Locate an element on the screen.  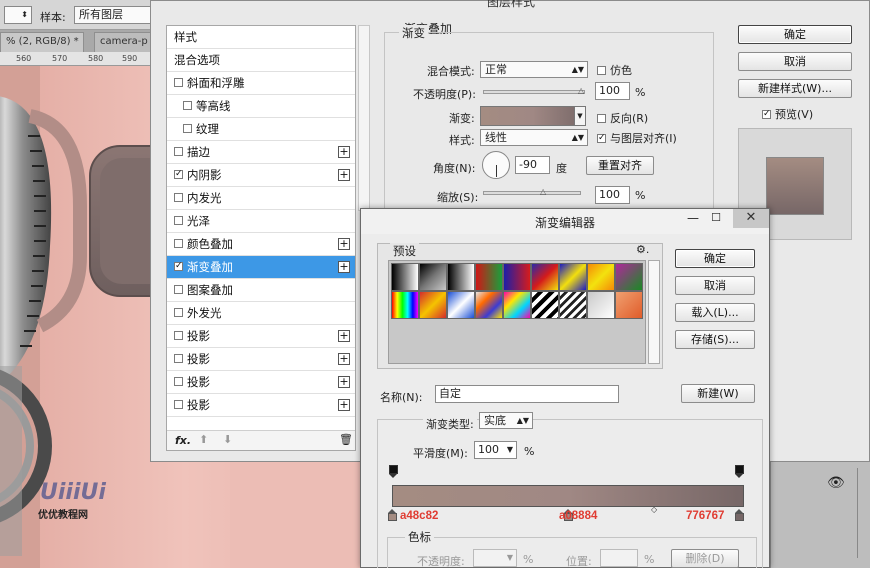
style-select: 线性 ▲▼ is located at coordinates (534, 137).